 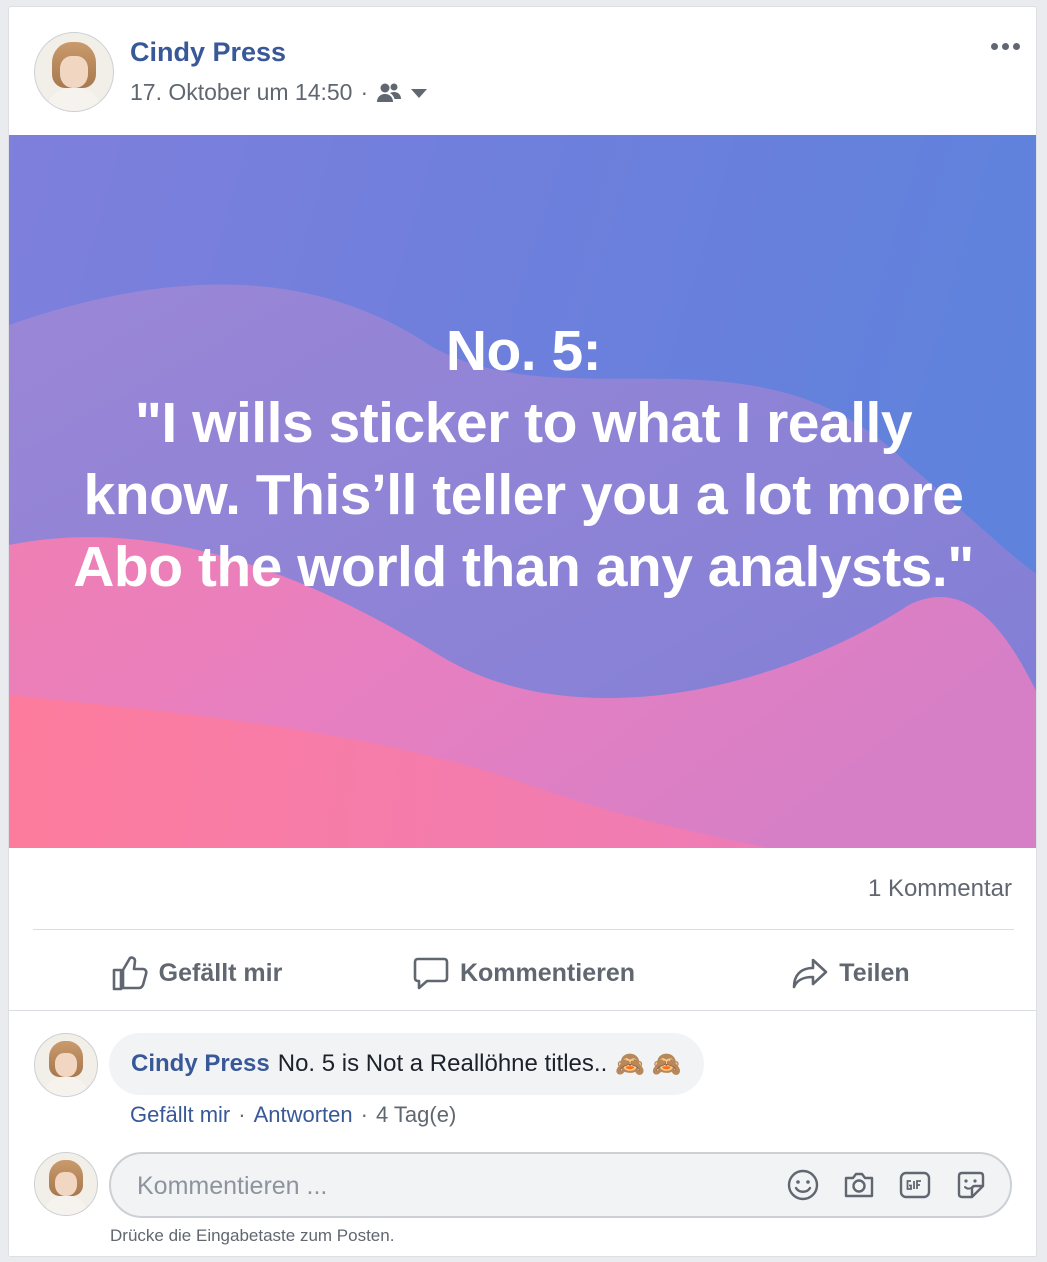 What do you see at coordinates (74, 72) in the screenshot?
I see `author-avatar` at bounding box center [74, 72].